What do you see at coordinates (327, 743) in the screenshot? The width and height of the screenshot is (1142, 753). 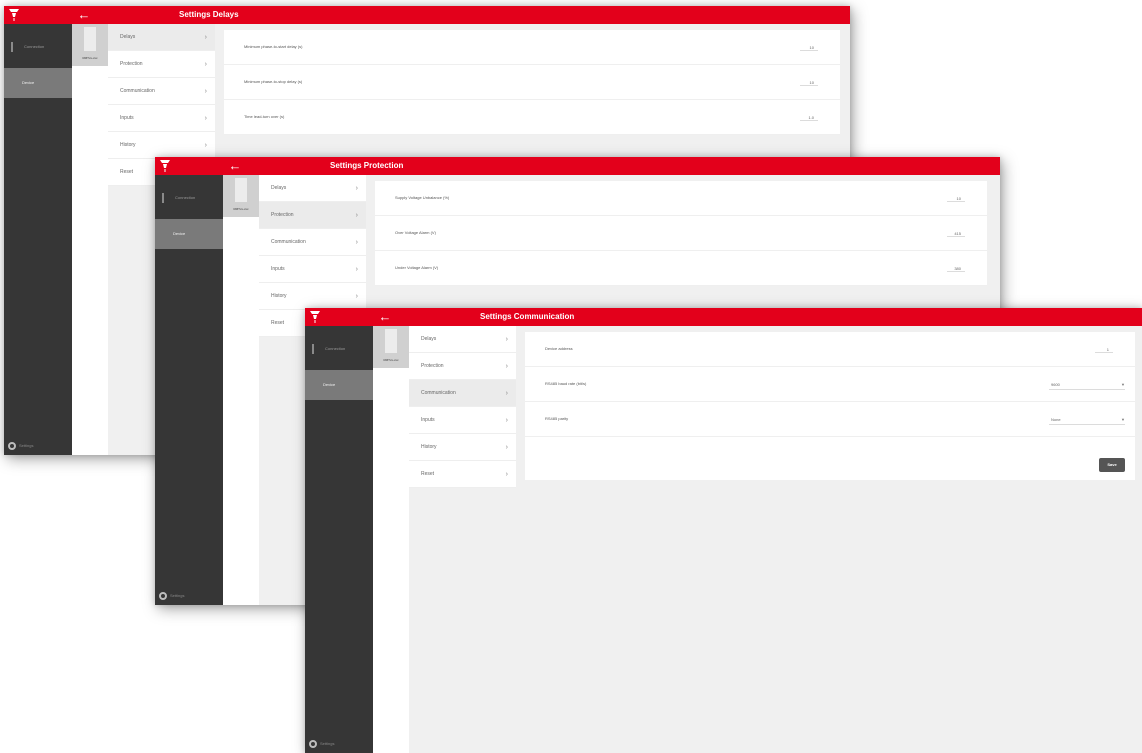 I see `sidebar-footer-label: Settings` at bounding box center [327, 743].